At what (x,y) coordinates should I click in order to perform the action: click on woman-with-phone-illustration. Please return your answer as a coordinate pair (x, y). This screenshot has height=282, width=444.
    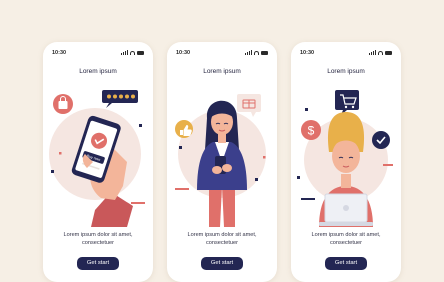
    Looking at the image, I should click on (220, 160).